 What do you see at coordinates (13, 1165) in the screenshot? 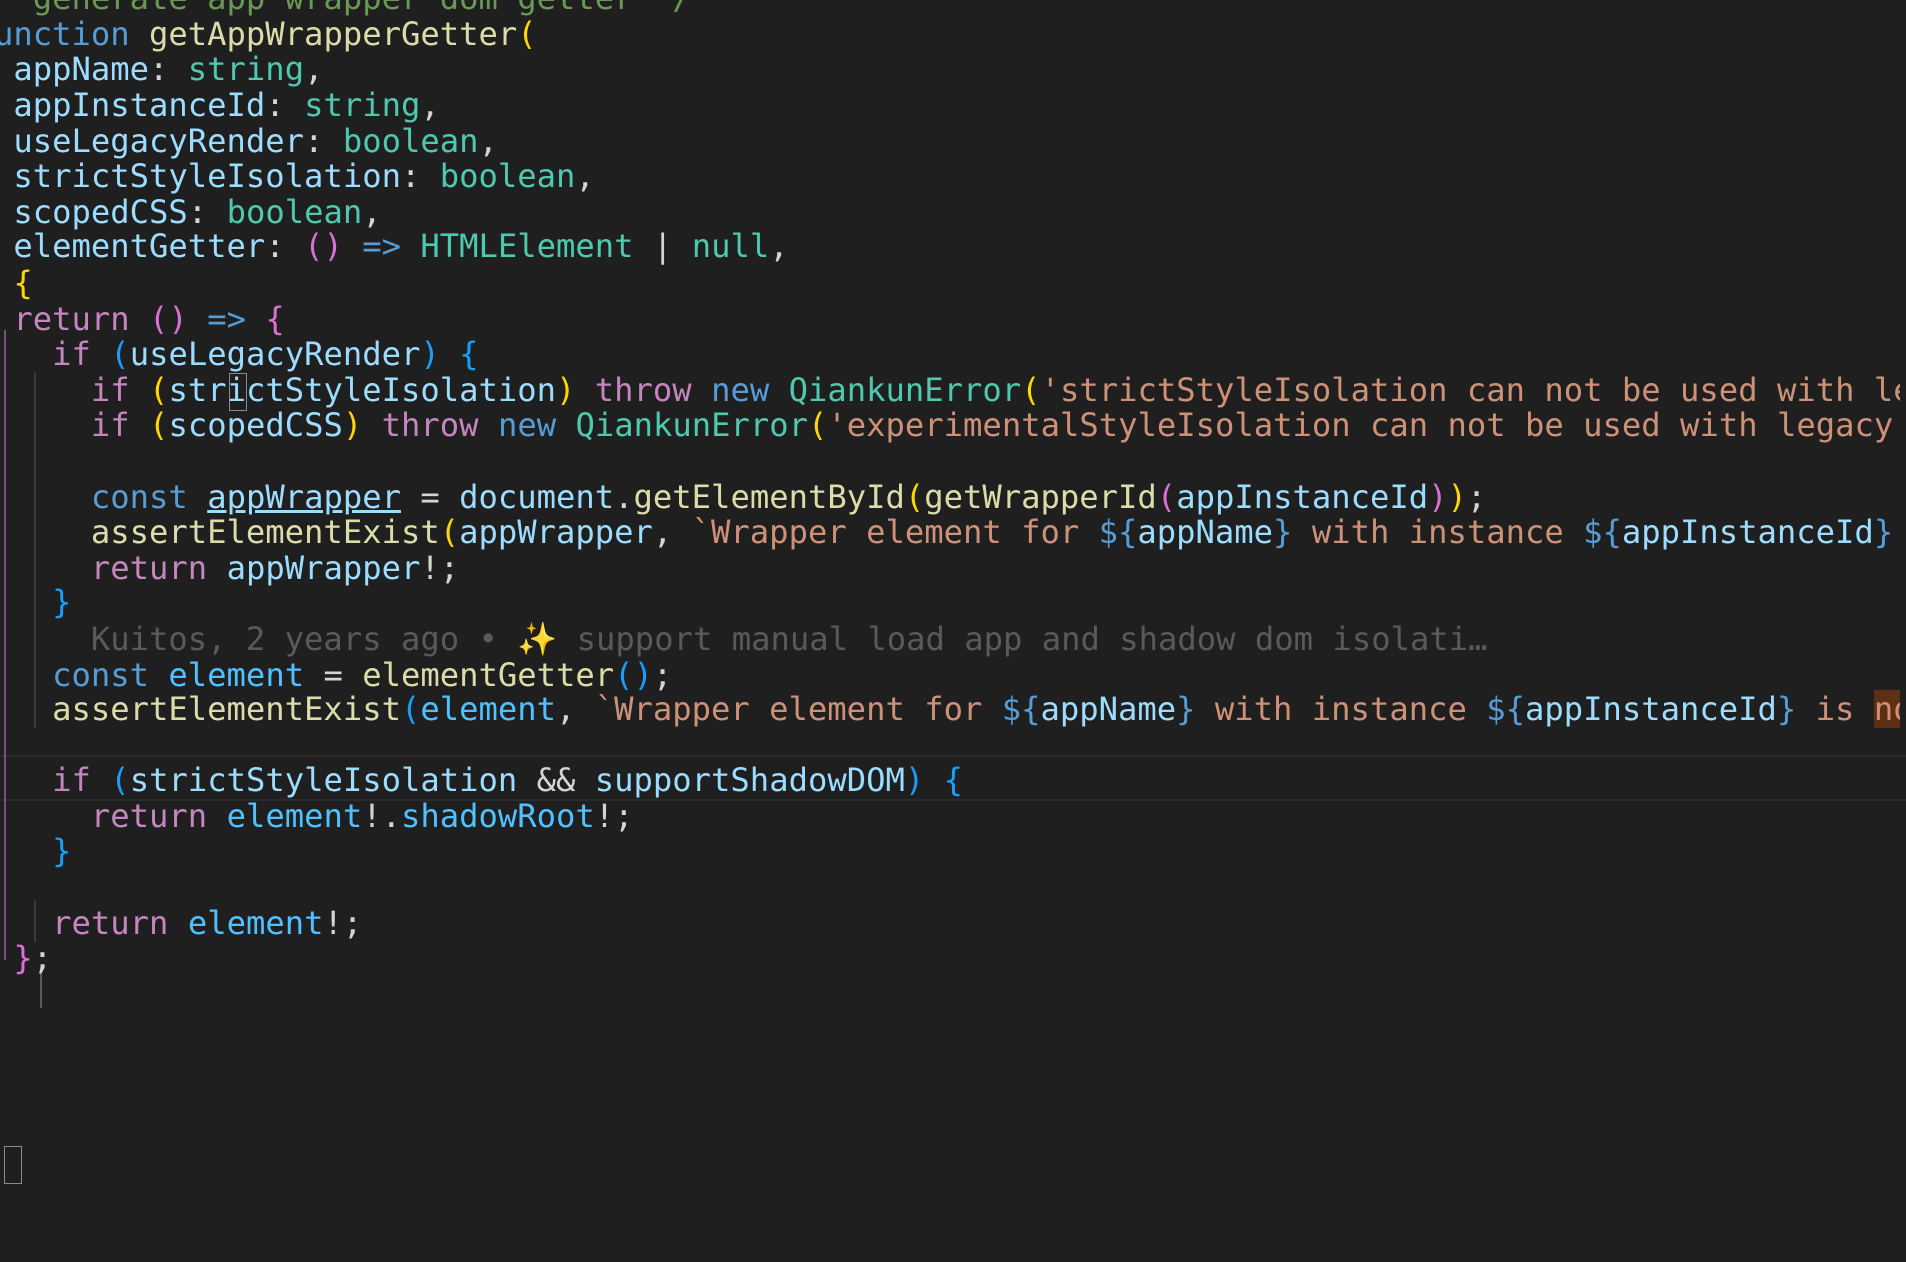
I see `matching-bracket-close` at bounding box center [13, 1165].